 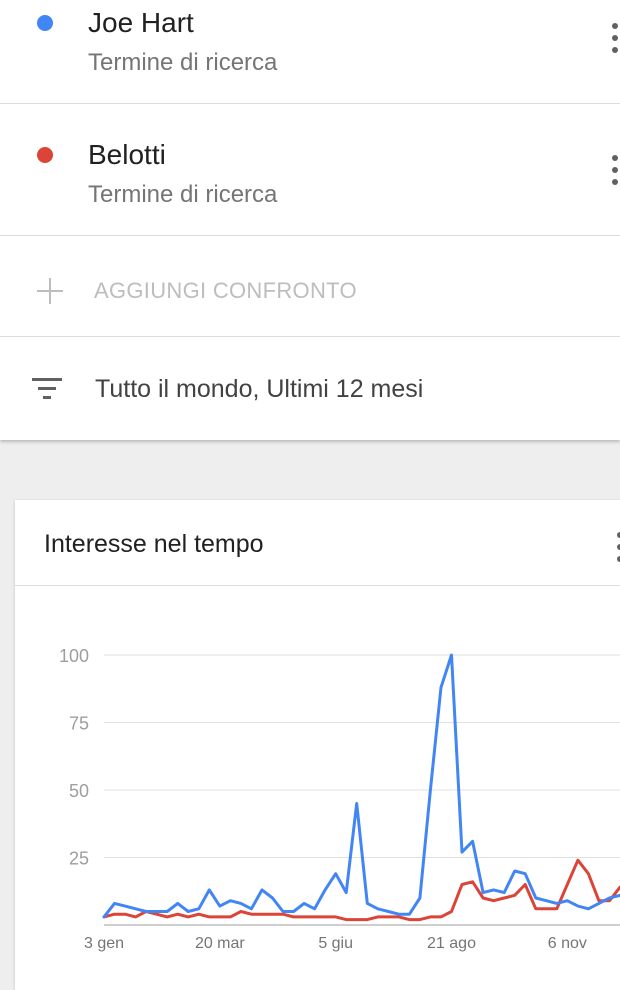 I want to click on filter-list-icon, so click(x=47, y=389).